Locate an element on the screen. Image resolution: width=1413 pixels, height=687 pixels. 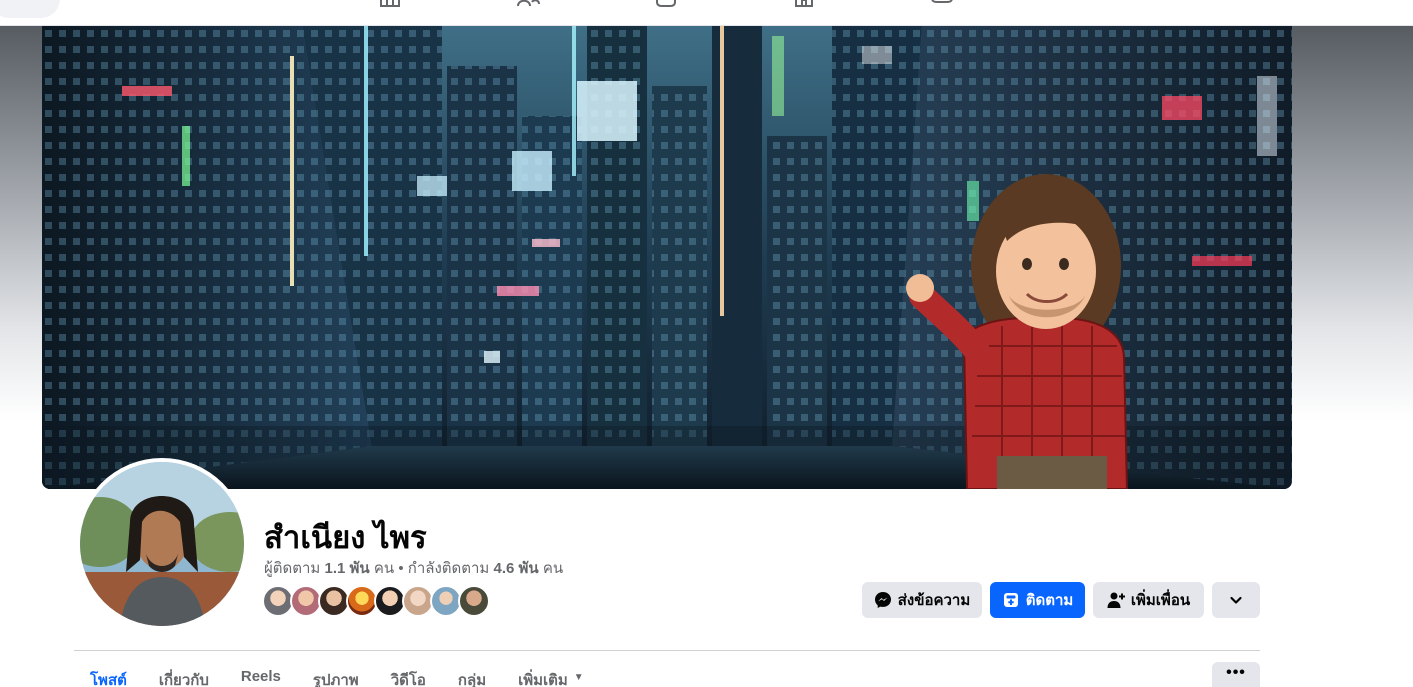
follow-icon is located at coordinates (1011, 600).